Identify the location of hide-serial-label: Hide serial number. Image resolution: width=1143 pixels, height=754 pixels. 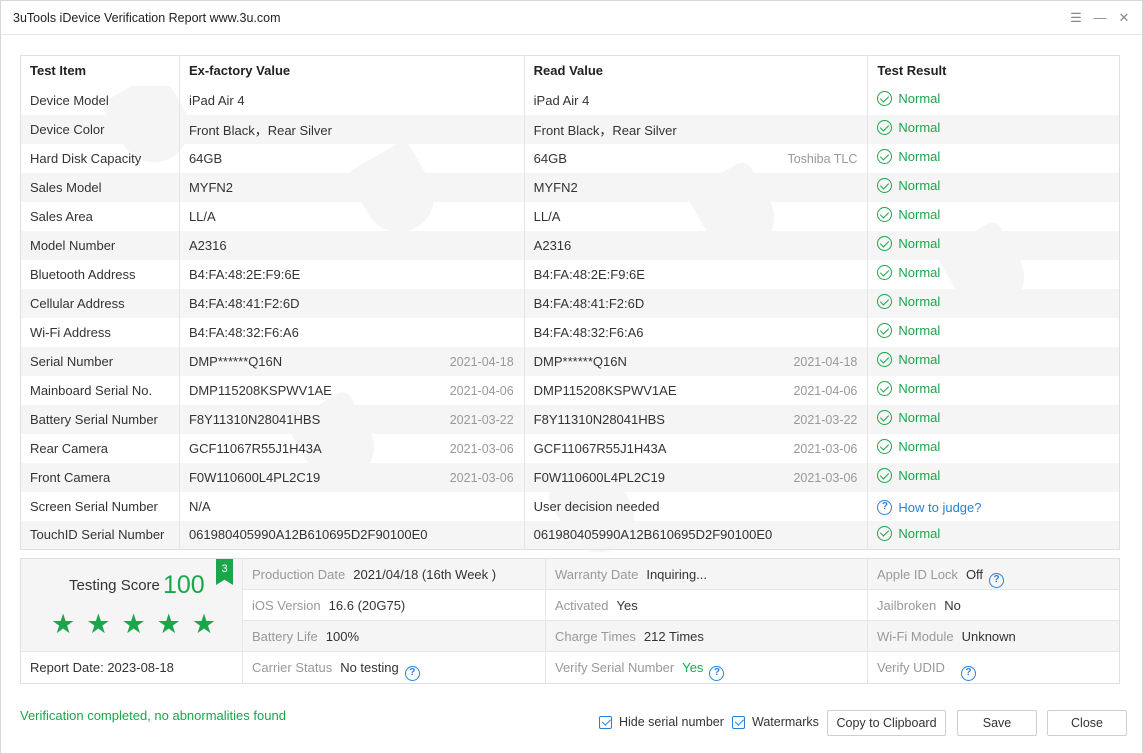
(671, 722).